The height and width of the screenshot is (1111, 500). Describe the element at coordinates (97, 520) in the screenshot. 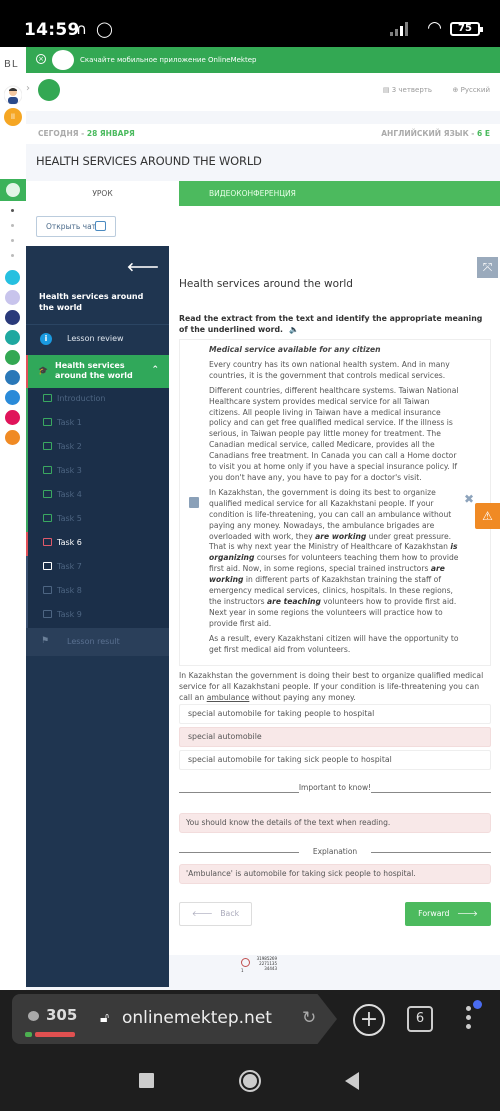

I see `sidebar-item-task-5: Task 5` at that location.